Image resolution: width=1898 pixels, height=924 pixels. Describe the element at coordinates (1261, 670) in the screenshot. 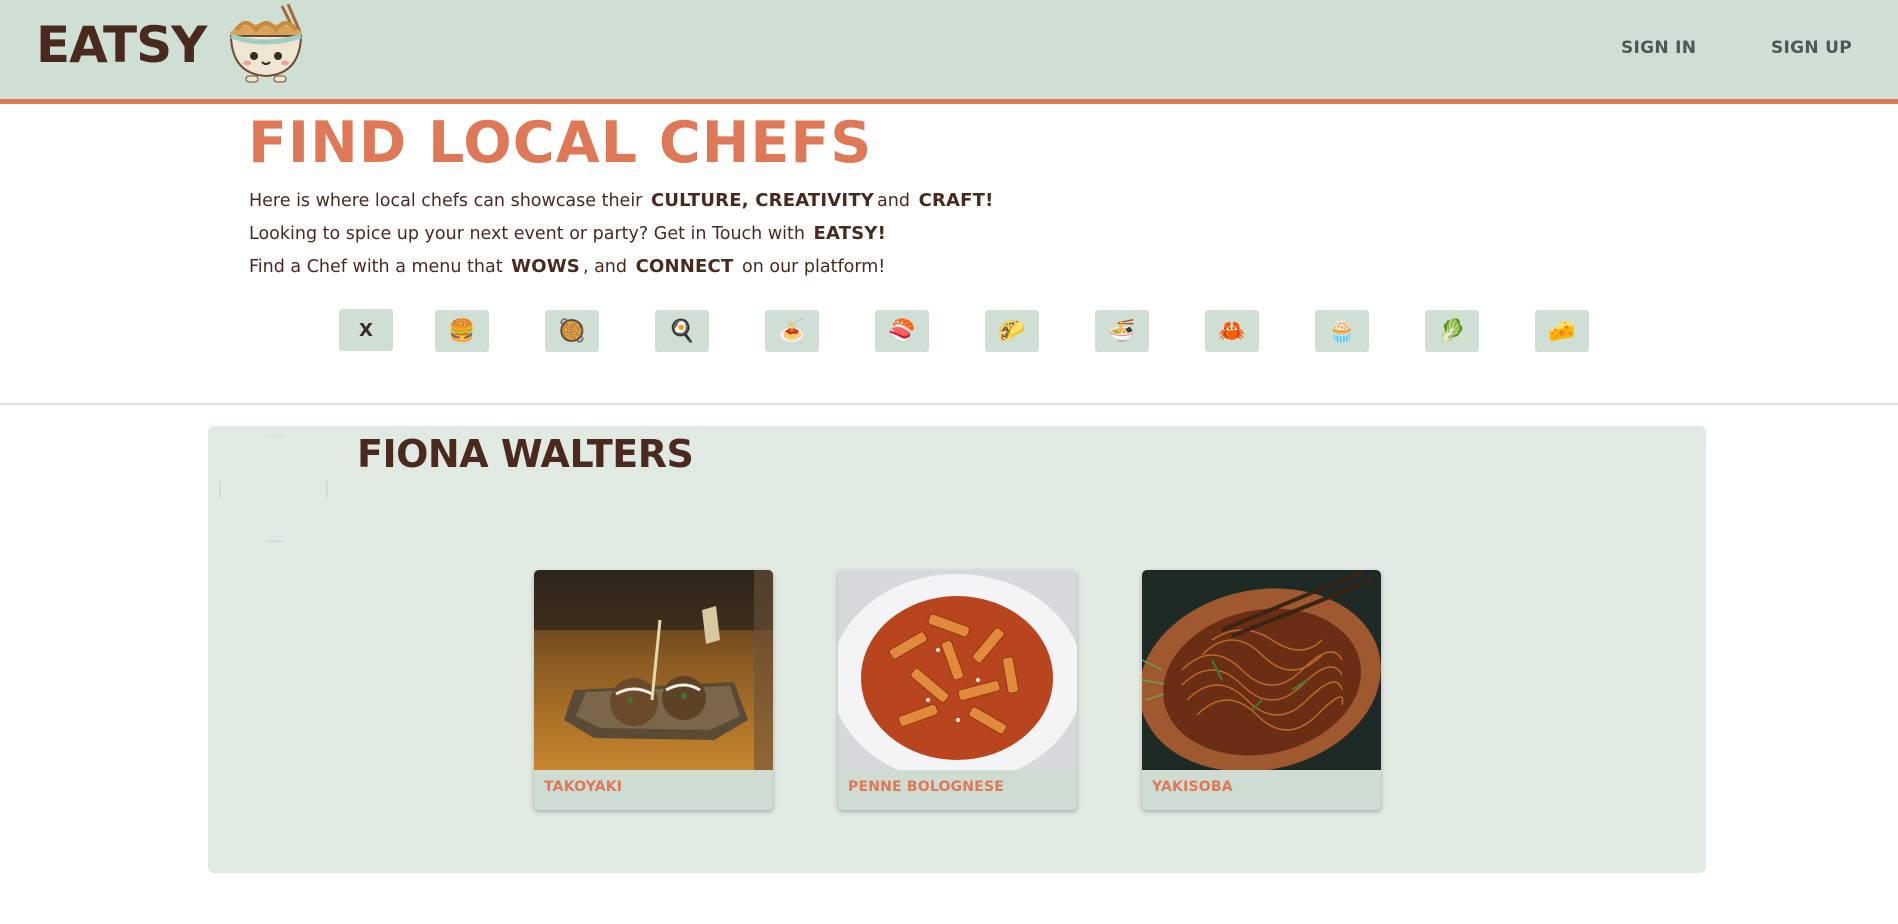

I see `yakisoba-photo` at that location.